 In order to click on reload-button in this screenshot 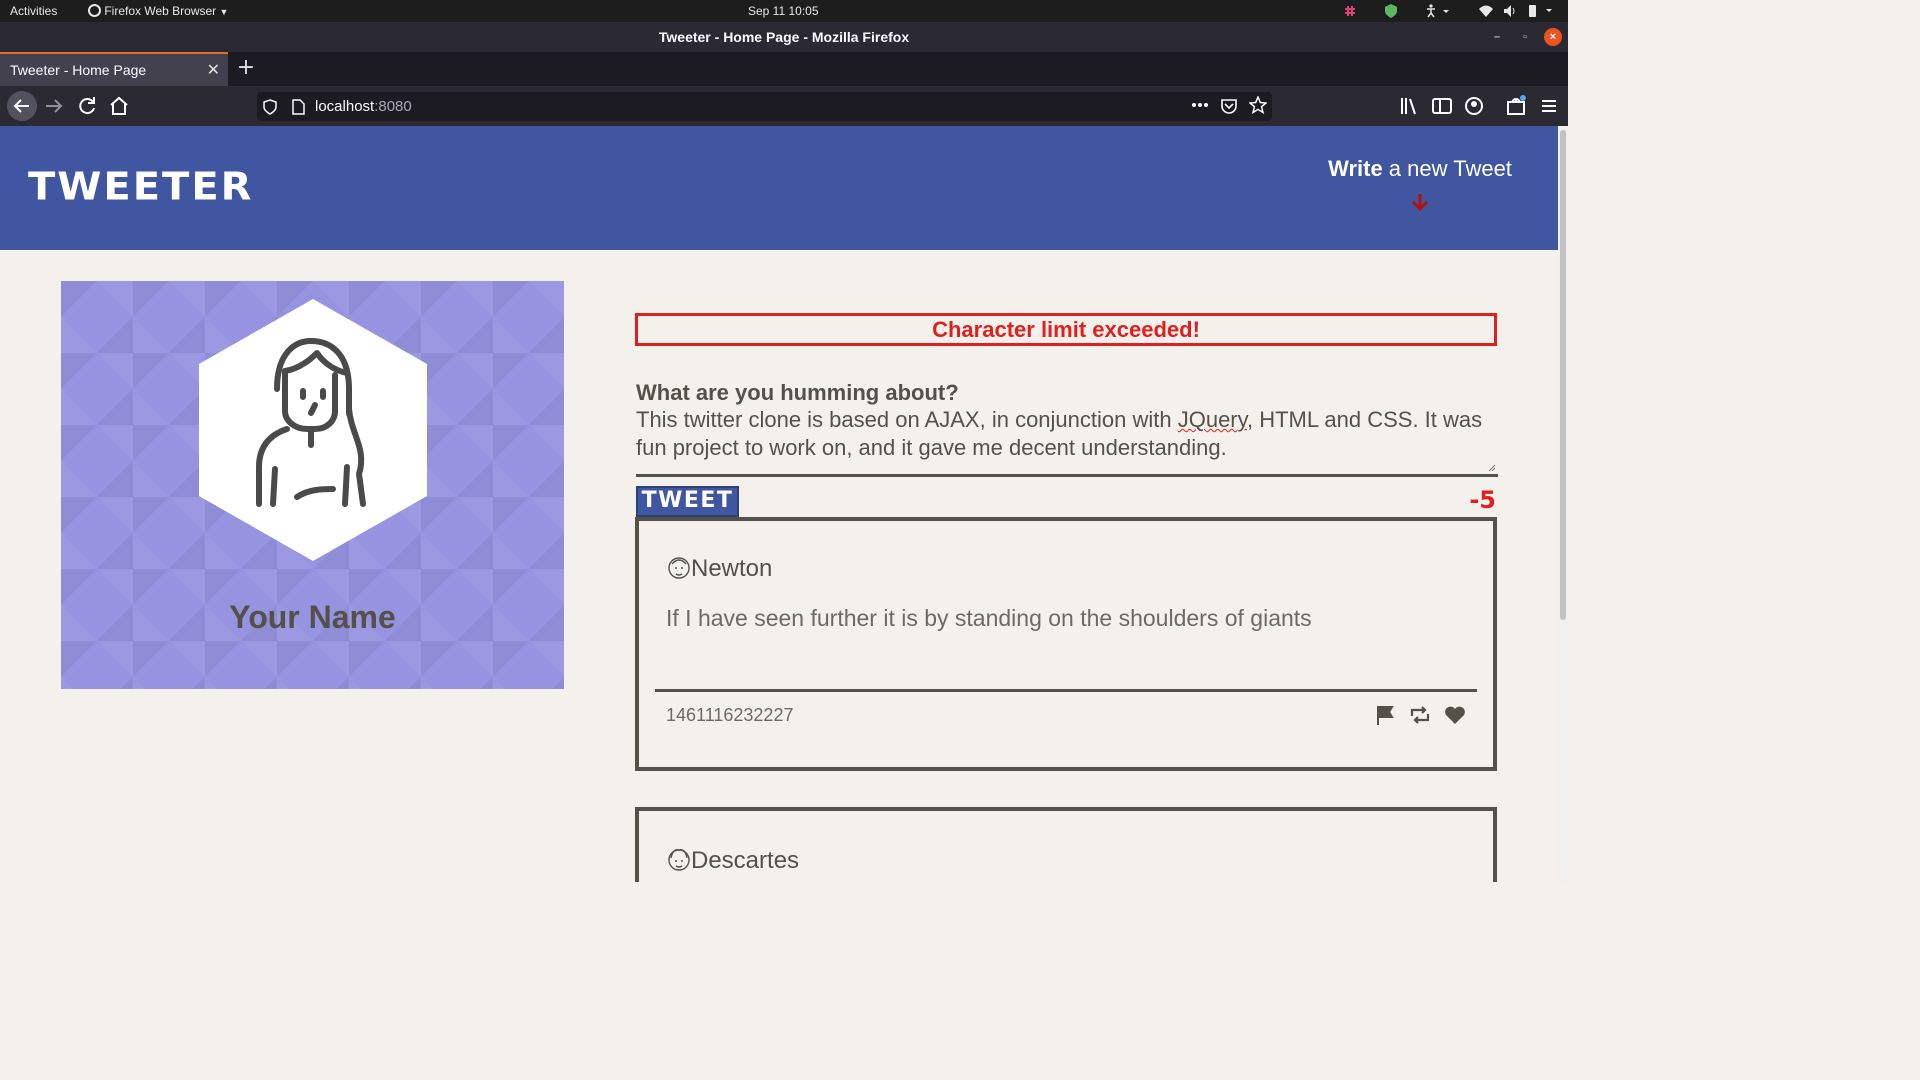, I will do `click(87, 106)`.